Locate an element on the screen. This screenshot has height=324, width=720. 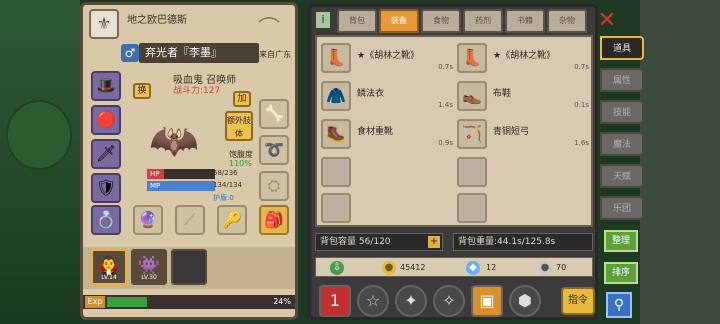
boots-icon: ⛭ is located at coordinates (274, 185).